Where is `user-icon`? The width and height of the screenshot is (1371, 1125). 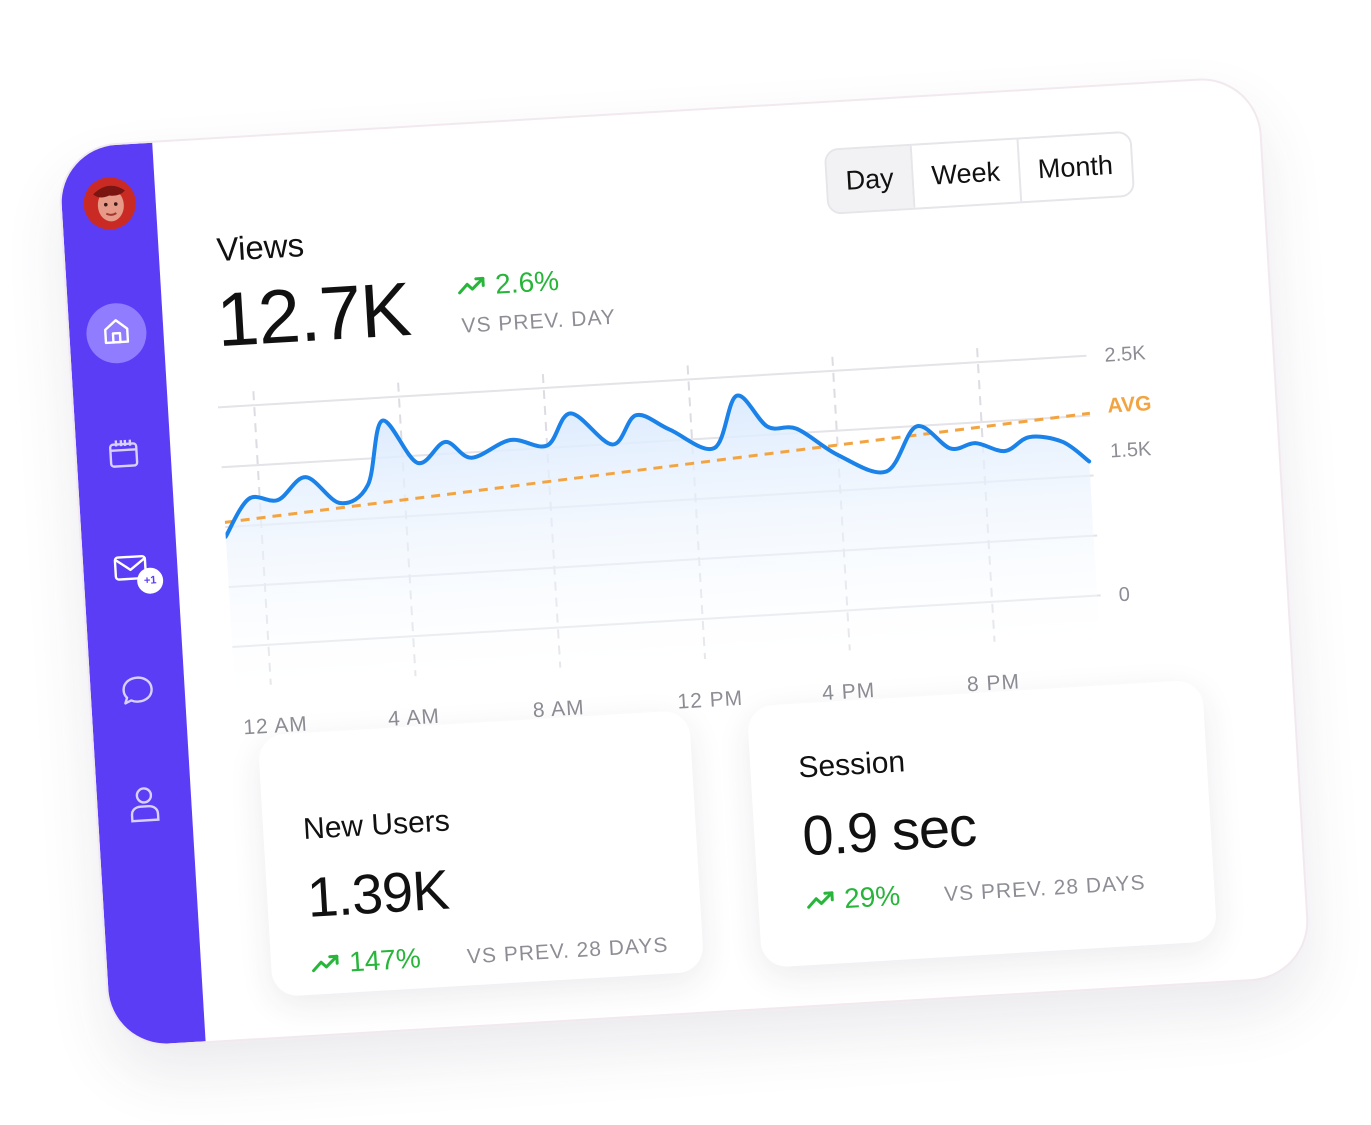 user-icon is located at coordinates (144, 806).